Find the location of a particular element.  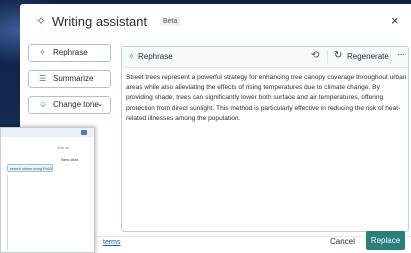

regenerate-icon: ↻ is located at coordinates (338, 55).